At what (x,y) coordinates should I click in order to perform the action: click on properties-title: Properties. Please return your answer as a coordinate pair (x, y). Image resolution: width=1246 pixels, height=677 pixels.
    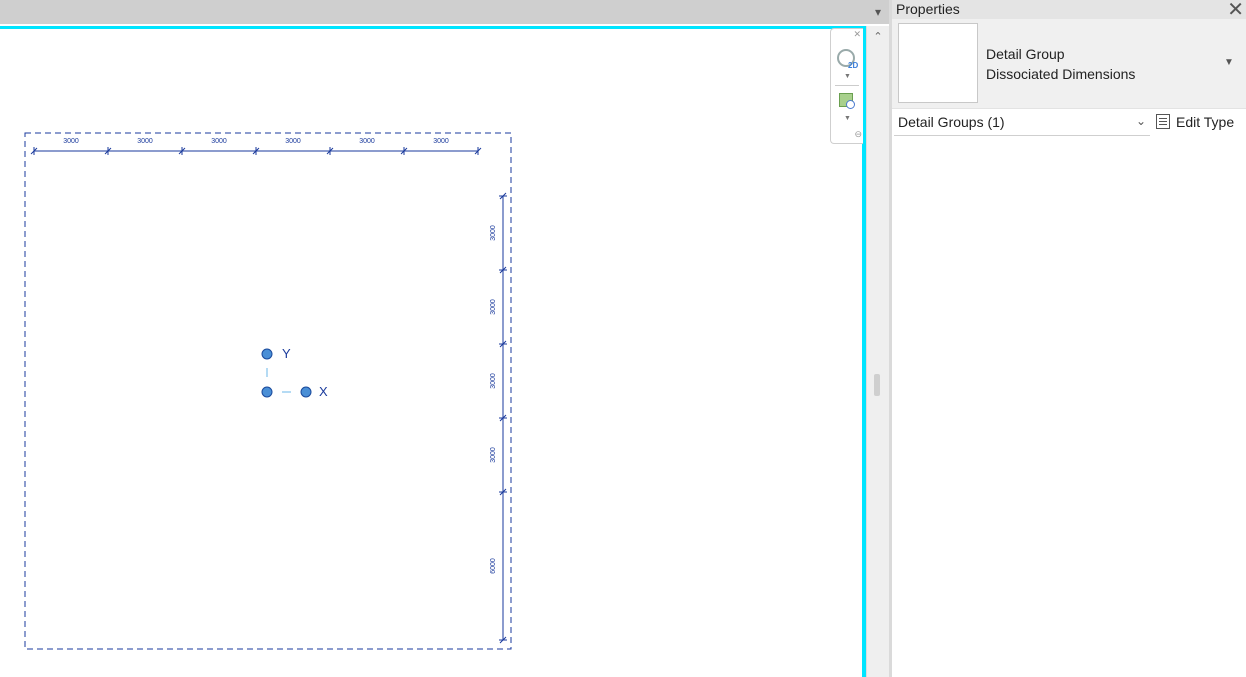
    Looking at the image, I should click on (928, 9).